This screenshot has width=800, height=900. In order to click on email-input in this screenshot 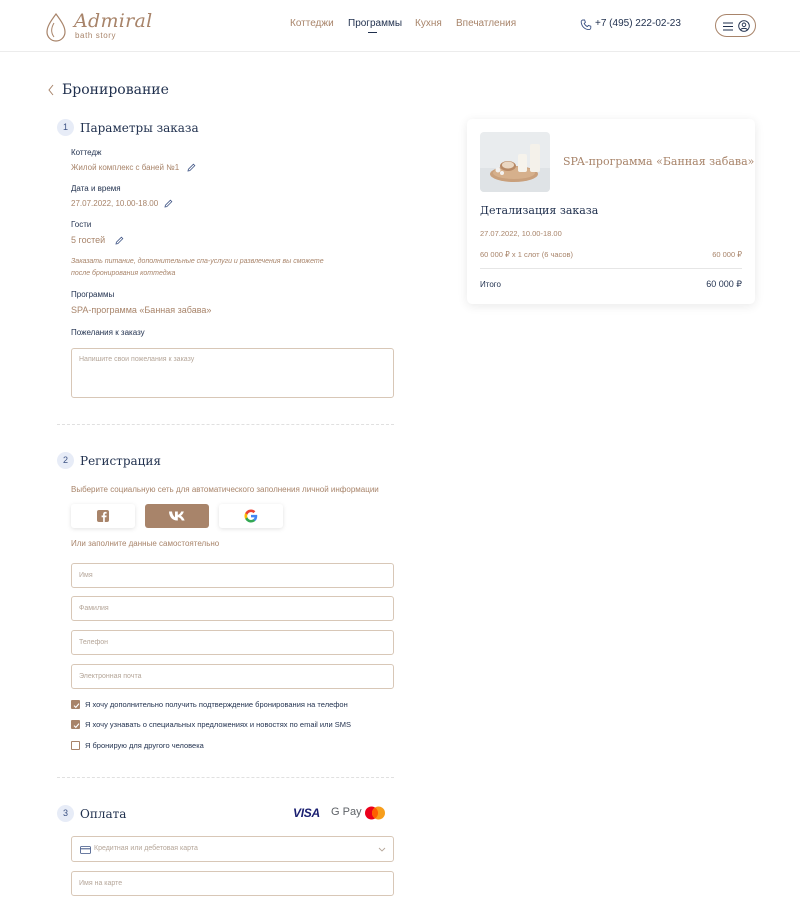, I will do `click(232, 676)`.